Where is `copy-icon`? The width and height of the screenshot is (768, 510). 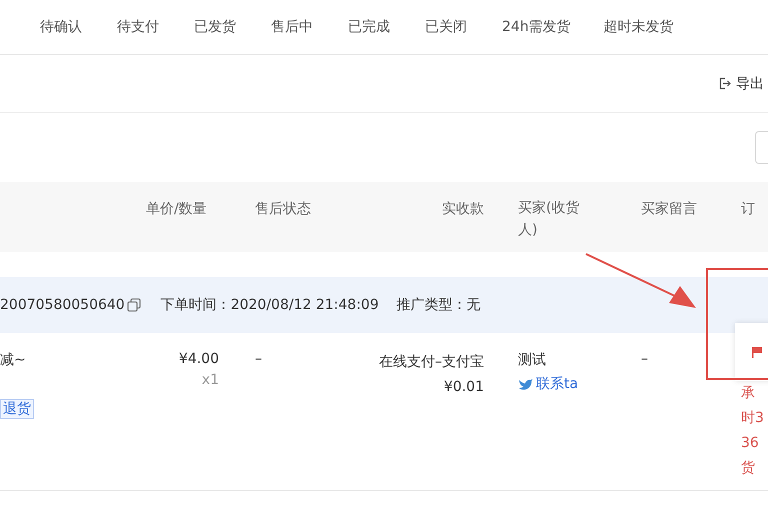
copy-icon is located at coordinates (133, 305).